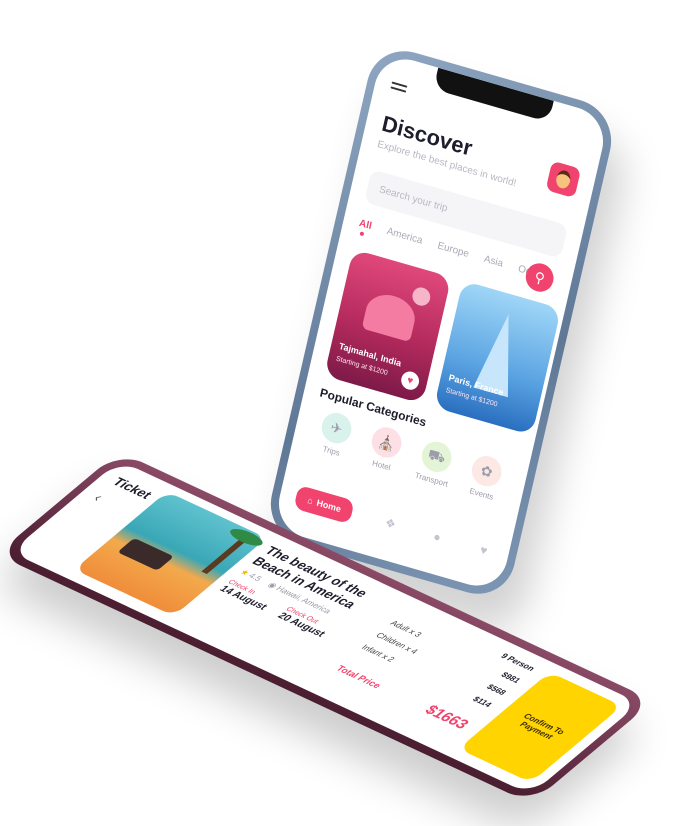 Image resolution: width=675 pixels, height=826 pixels. I want to click on category-events: ✿ Events, so click(485, 477).